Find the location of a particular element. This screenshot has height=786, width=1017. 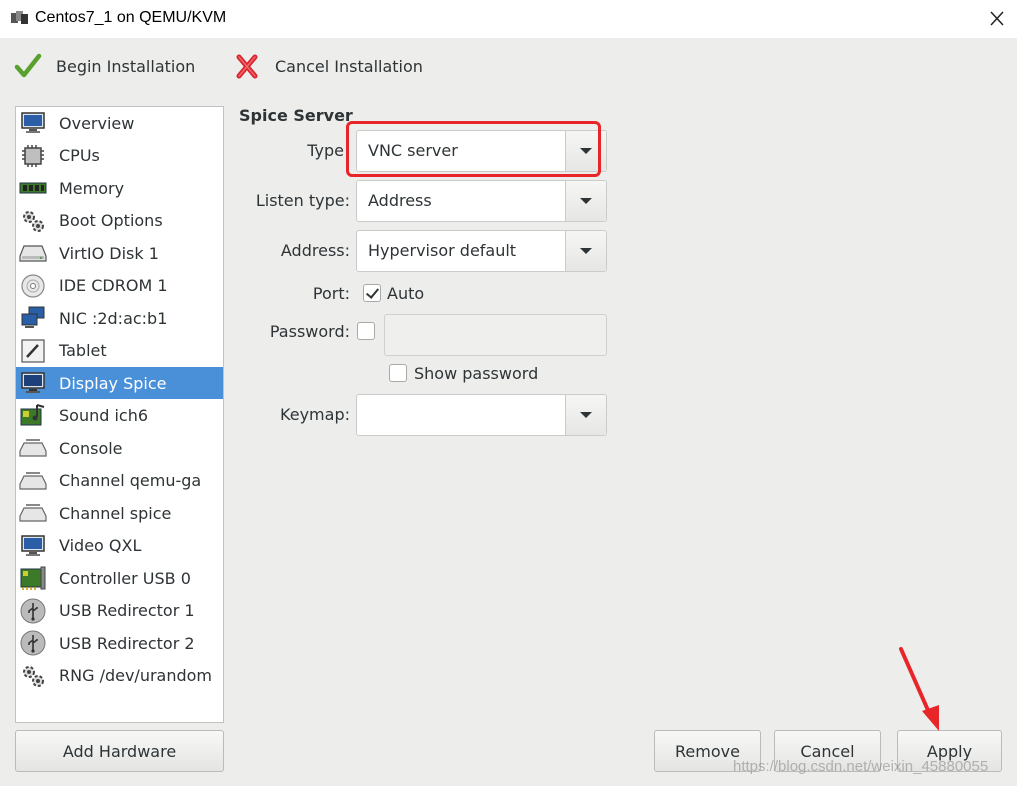

sidebar-item-label: Controller USB 0 is located at coordinates (125, 578).